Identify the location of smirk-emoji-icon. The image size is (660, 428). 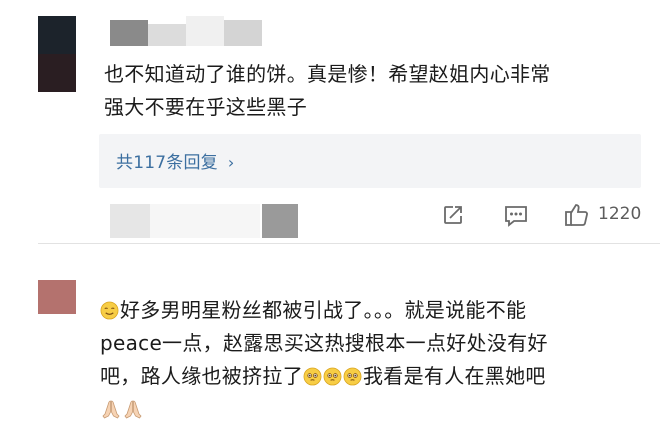
(109, 310).